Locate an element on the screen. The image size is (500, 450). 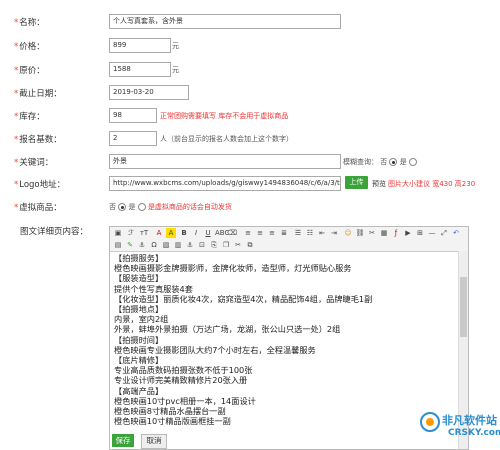
virtual-row: *虚拟商品： 否 是 是虚拟商品的话会自动发货 is located at coordinates (250, 207).